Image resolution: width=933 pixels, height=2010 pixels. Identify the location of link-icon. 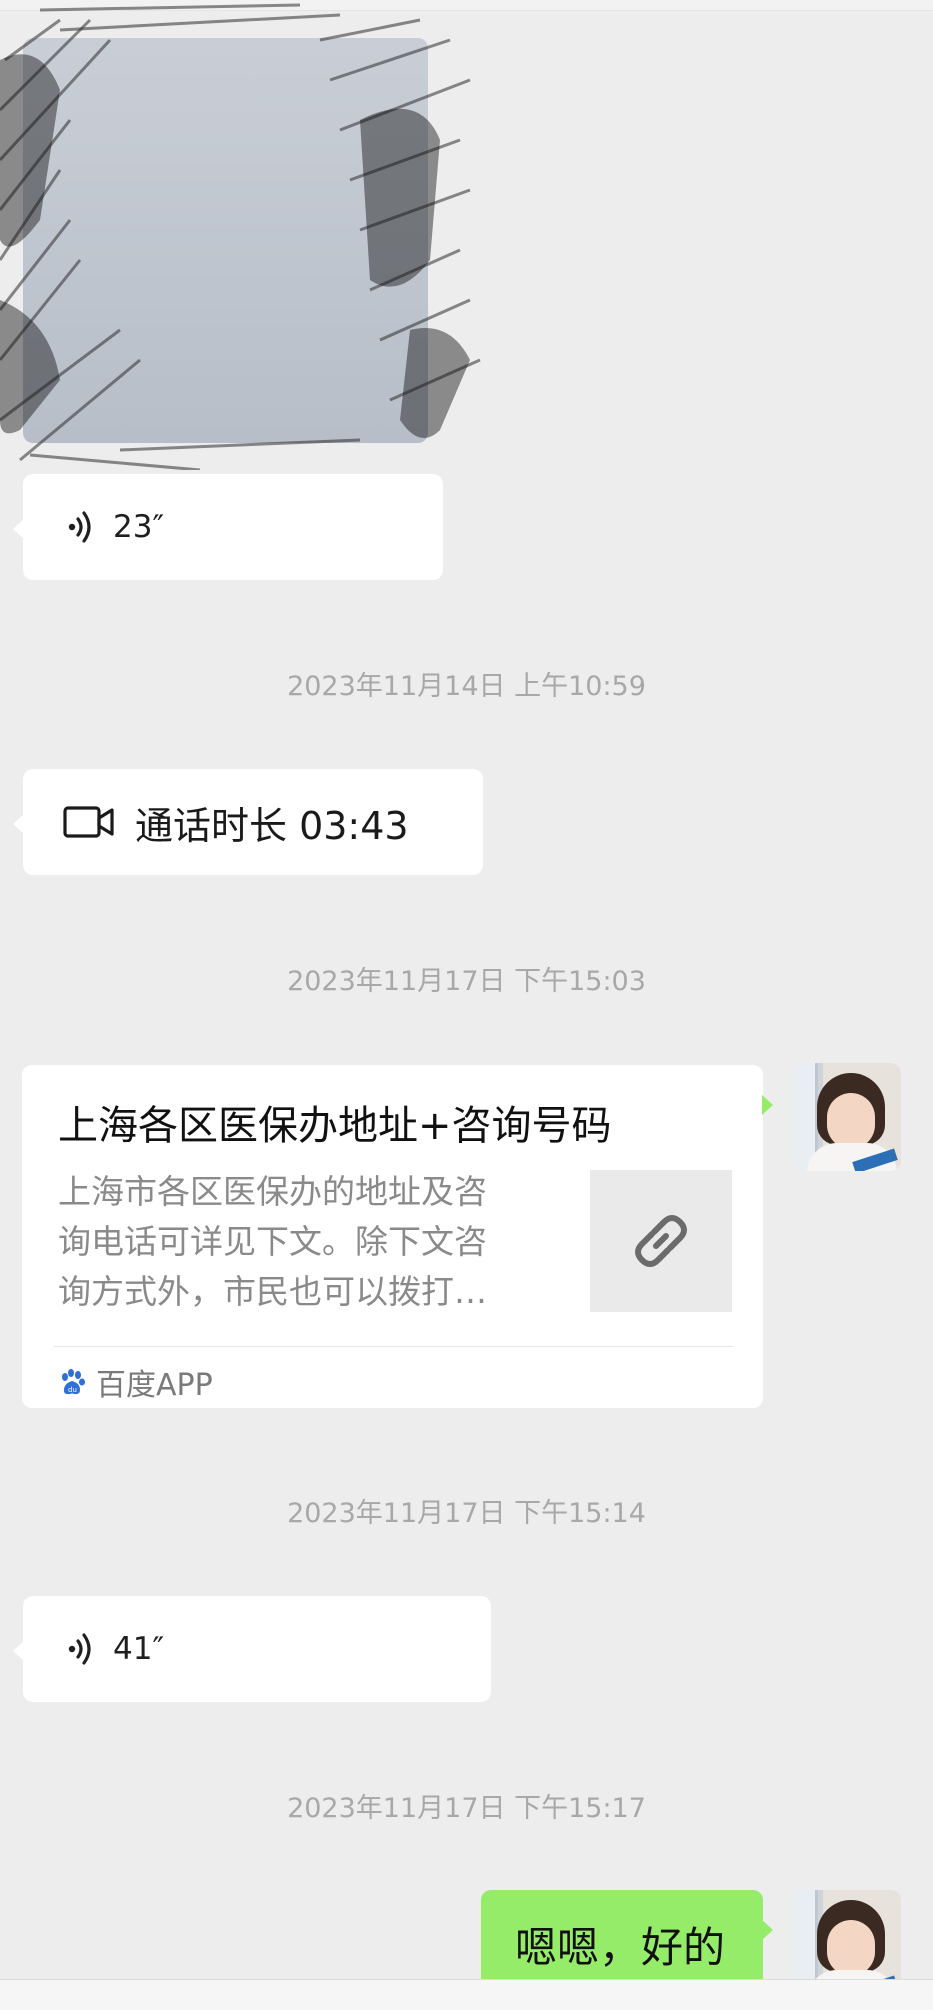
(661, 1241).